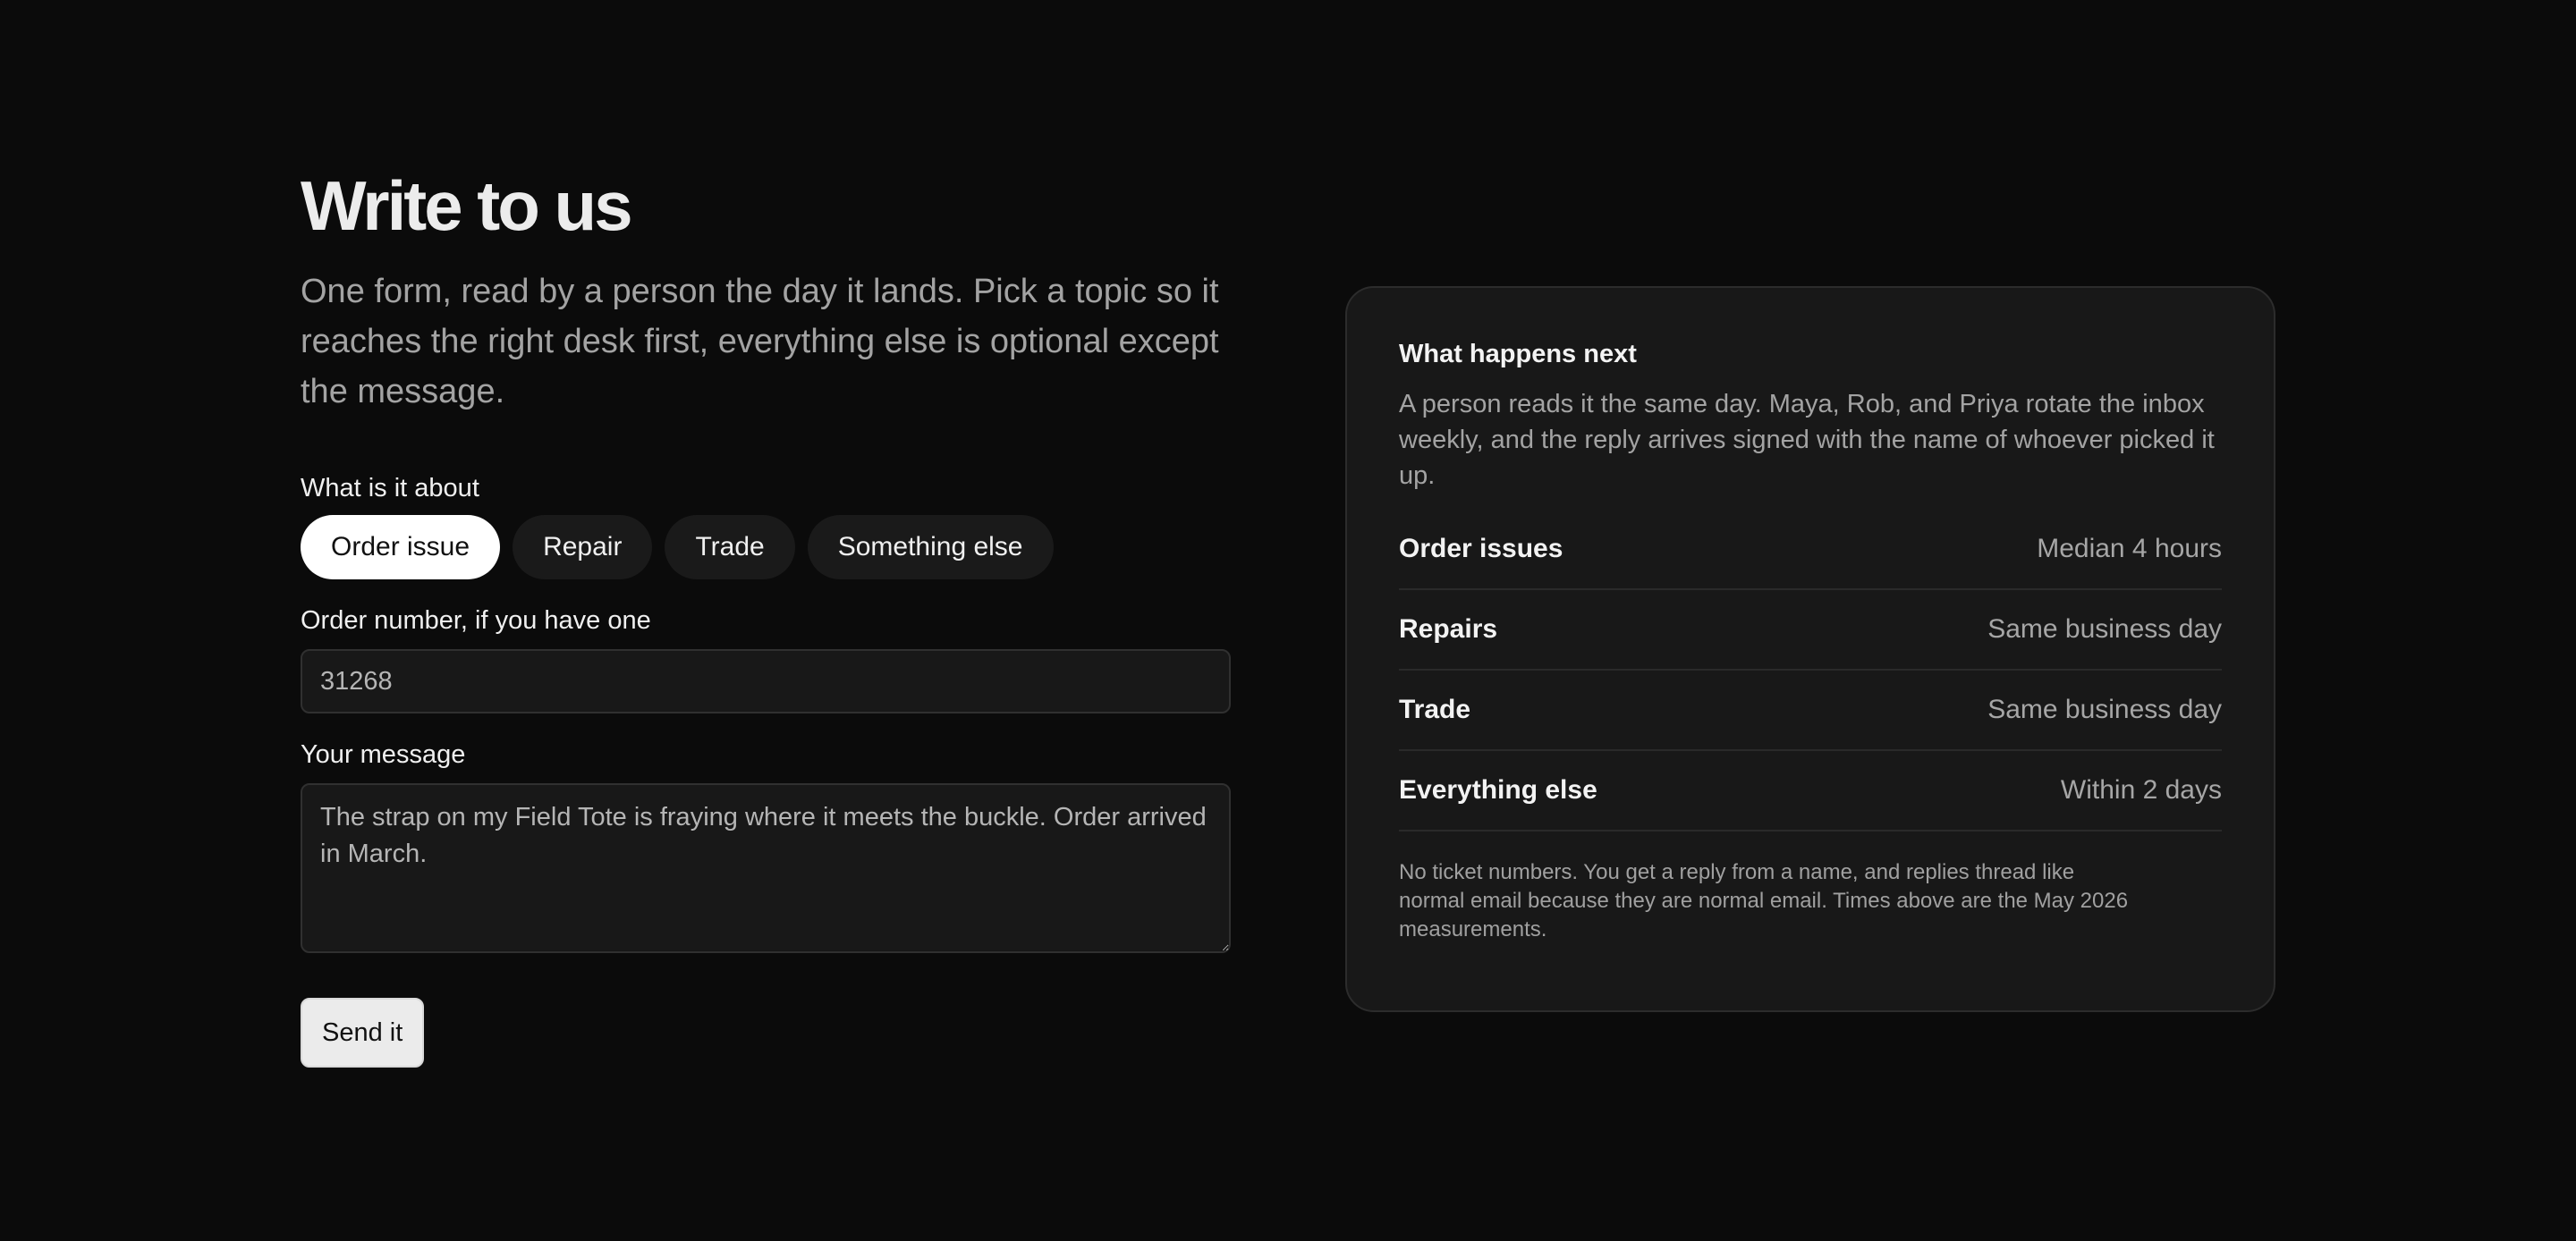 The image size is (2576, 1241). What do you see at coordinates (2141, 790) in the screenshot?
I see `response-time: Within 2 days` at bounding box center [2141, 790].